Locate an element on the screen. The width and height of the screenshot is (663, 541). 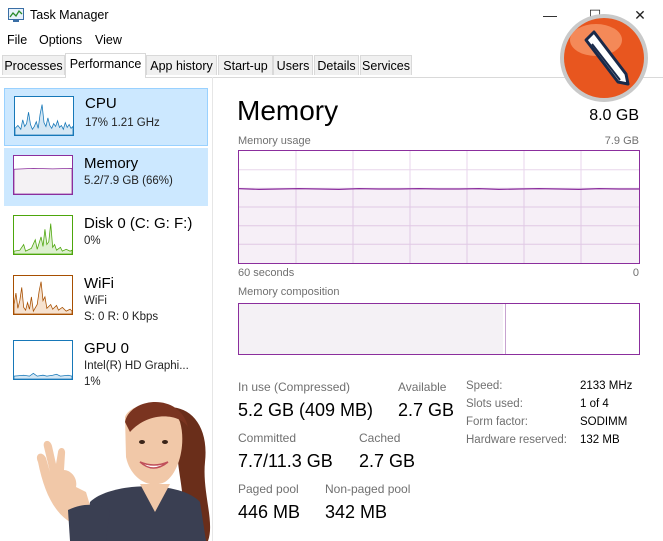
in-use-value: 5.2 GB (409 MB) is located at coordinates (306, 410).